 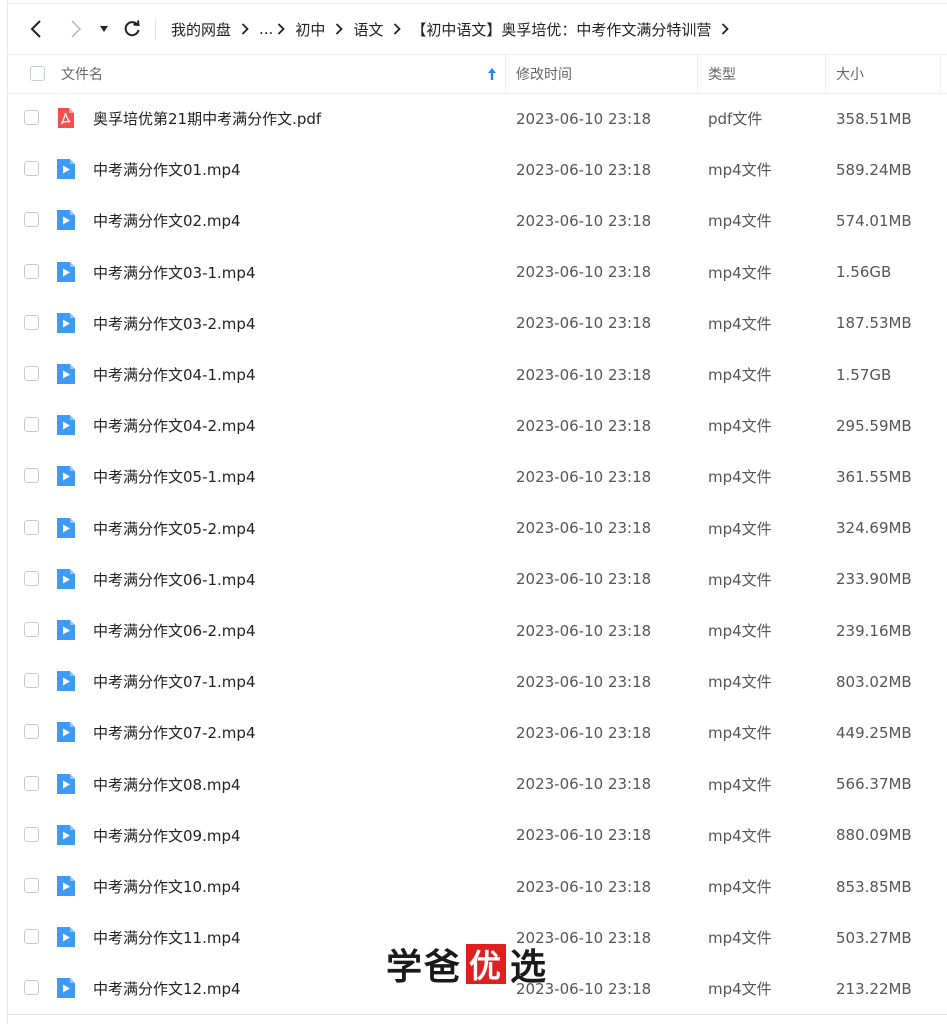 What do you see at coordinates (529, 967) in the screenshot?
I see `watermark-char: 选` at bounding box center [529, 967].